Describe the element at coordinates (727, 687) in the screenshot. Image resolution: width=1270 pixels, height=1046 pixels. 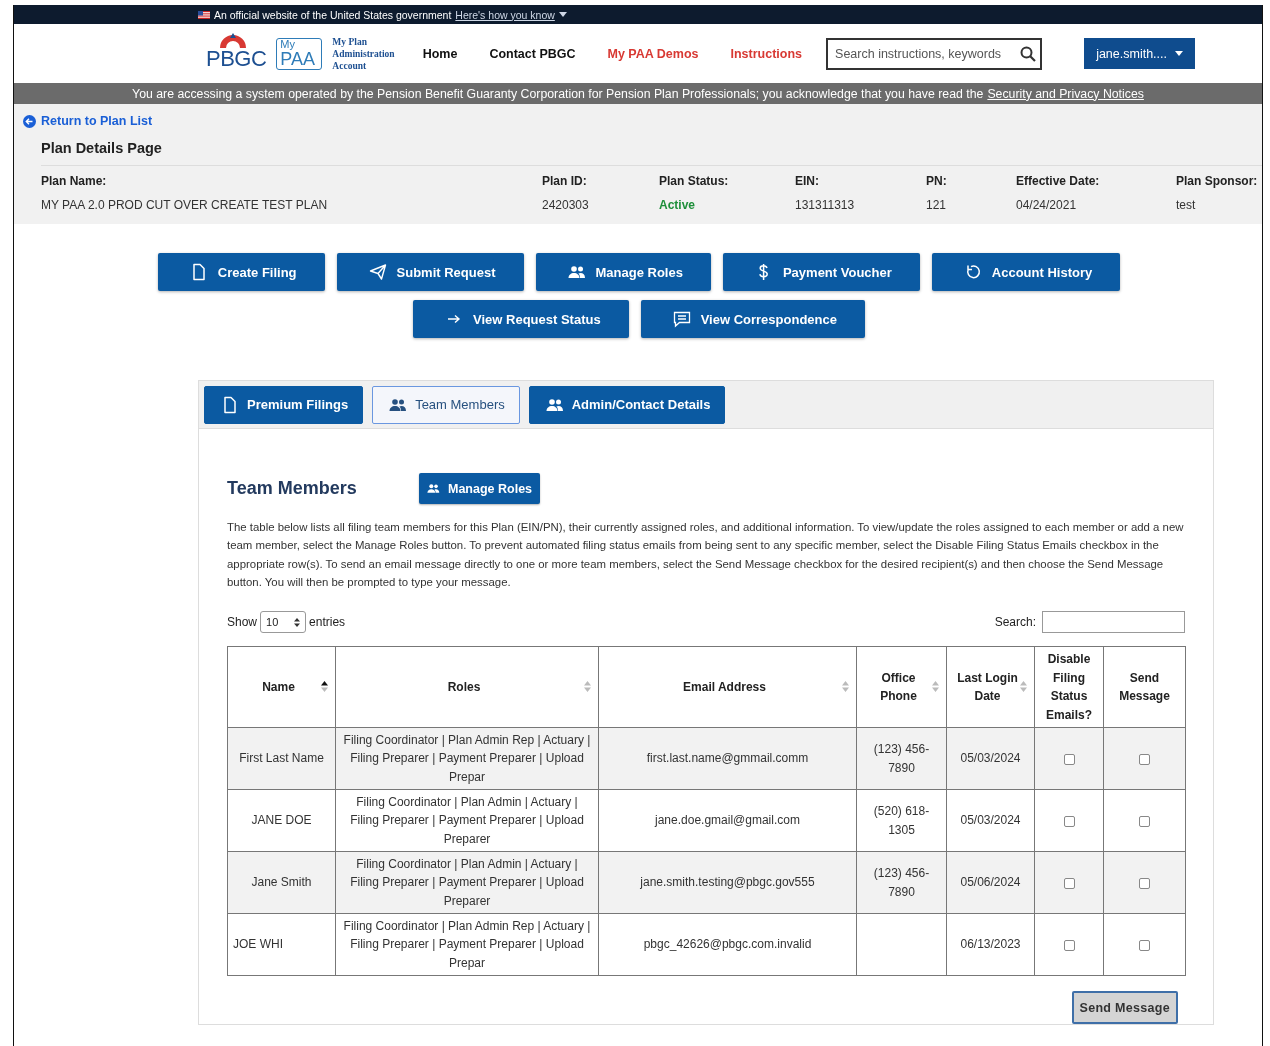
I see `column-header: Email Address` at that location.